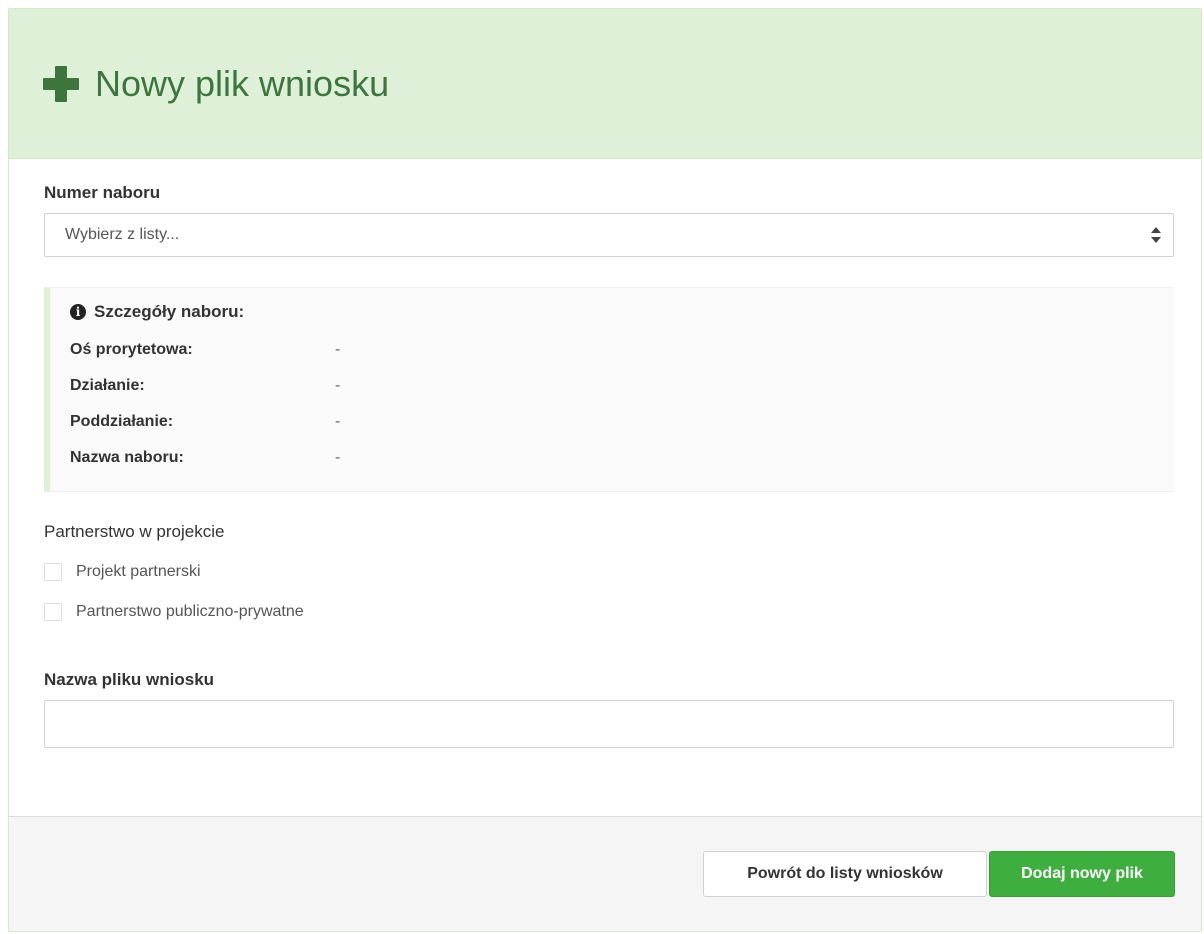 The height and width of the screenshot is (934, 1204). What do you see at coordinates (1082, 874) in the screenshot?
I see `add-new-file-button: Dodaj nowy plik` at bounding box center [1082, 874].